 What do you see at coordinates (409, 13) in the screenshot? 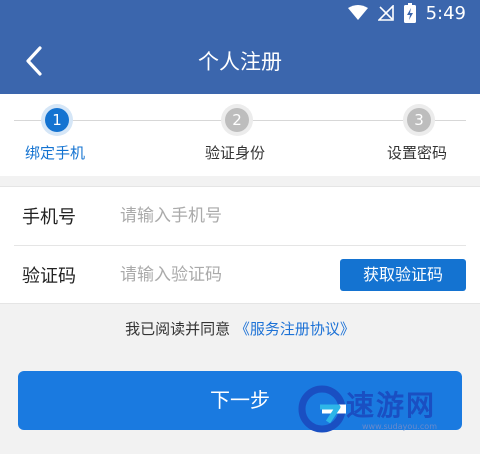
I see `battery-charging-icon` at bounding box center [409, 13].